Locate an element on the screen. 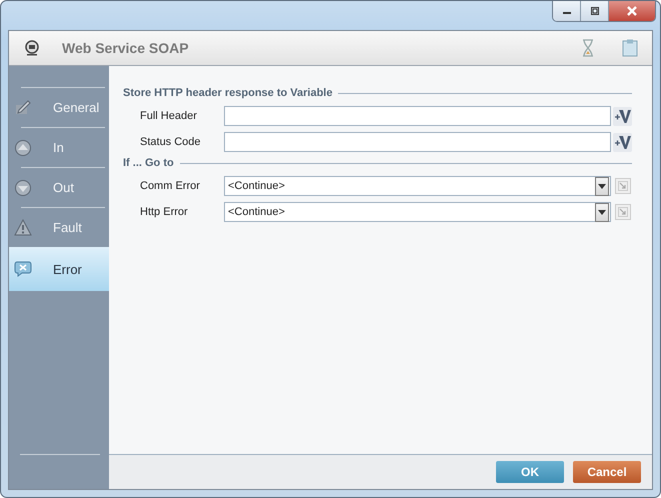  window-title: Web Service SOAP is located at coordinates (125, 48).